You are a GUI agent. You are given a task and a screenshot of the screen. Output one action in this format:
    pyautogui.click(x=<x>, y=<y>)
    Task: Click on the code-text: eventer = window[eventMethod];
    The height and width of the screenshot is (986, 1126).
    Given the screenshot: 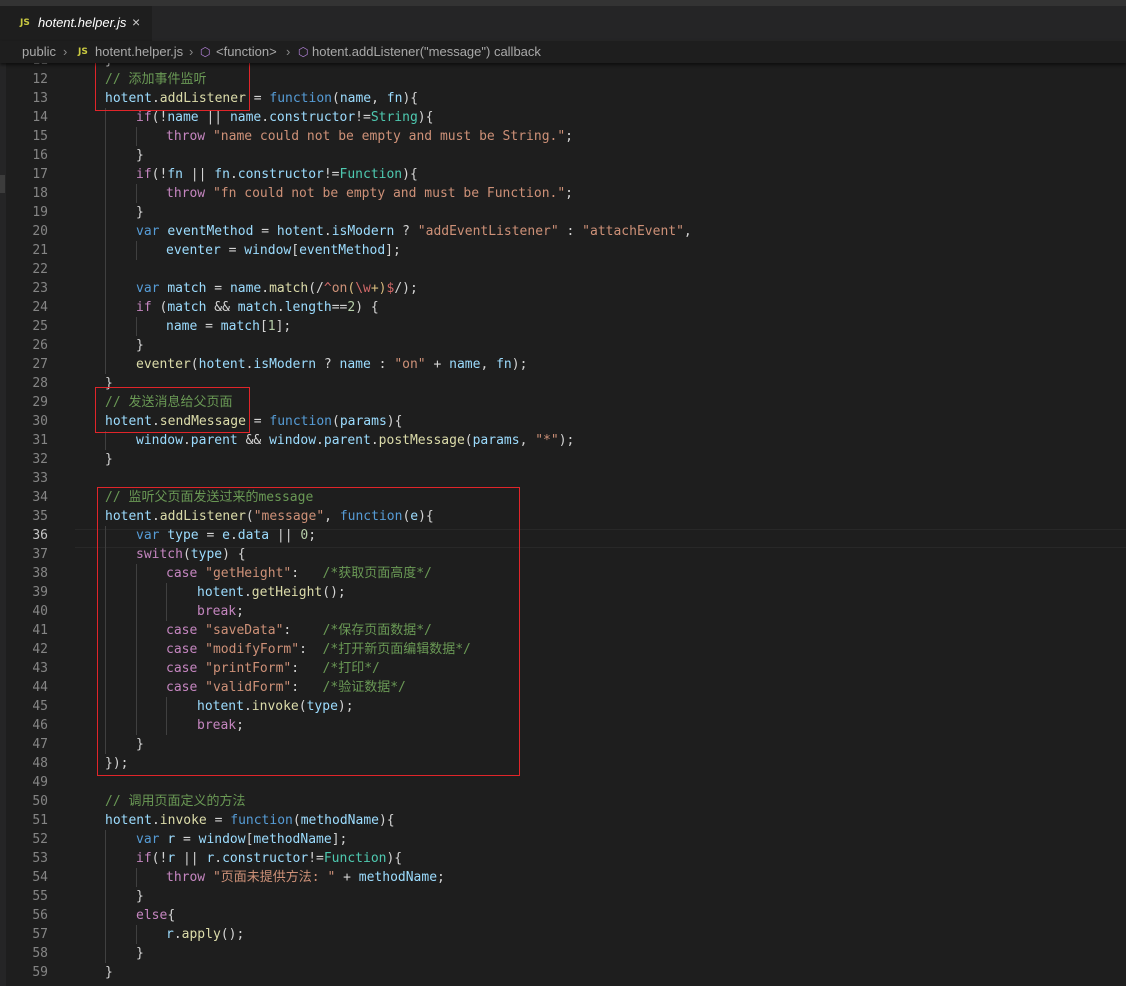 What is the action you would take?
    pyautogui.click(x=283, y=250)
    